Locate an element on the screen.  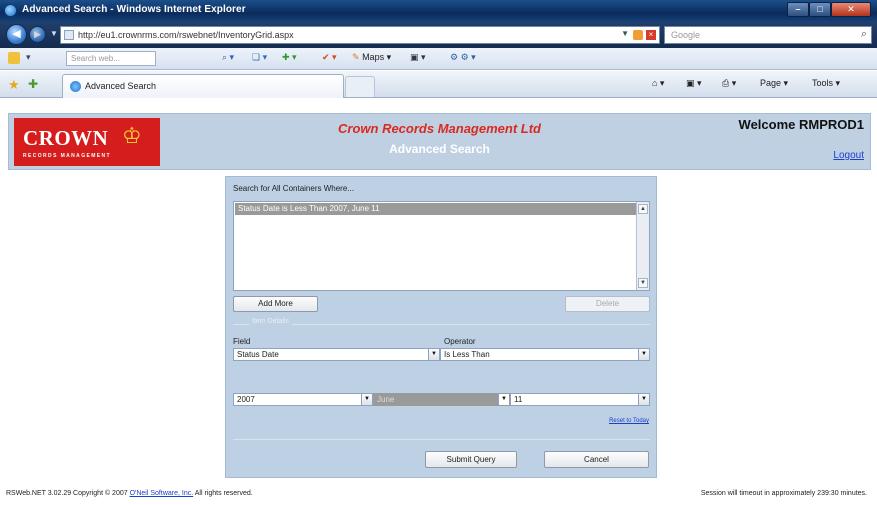
maximize-button: □ is located at coordinates (820, 9).